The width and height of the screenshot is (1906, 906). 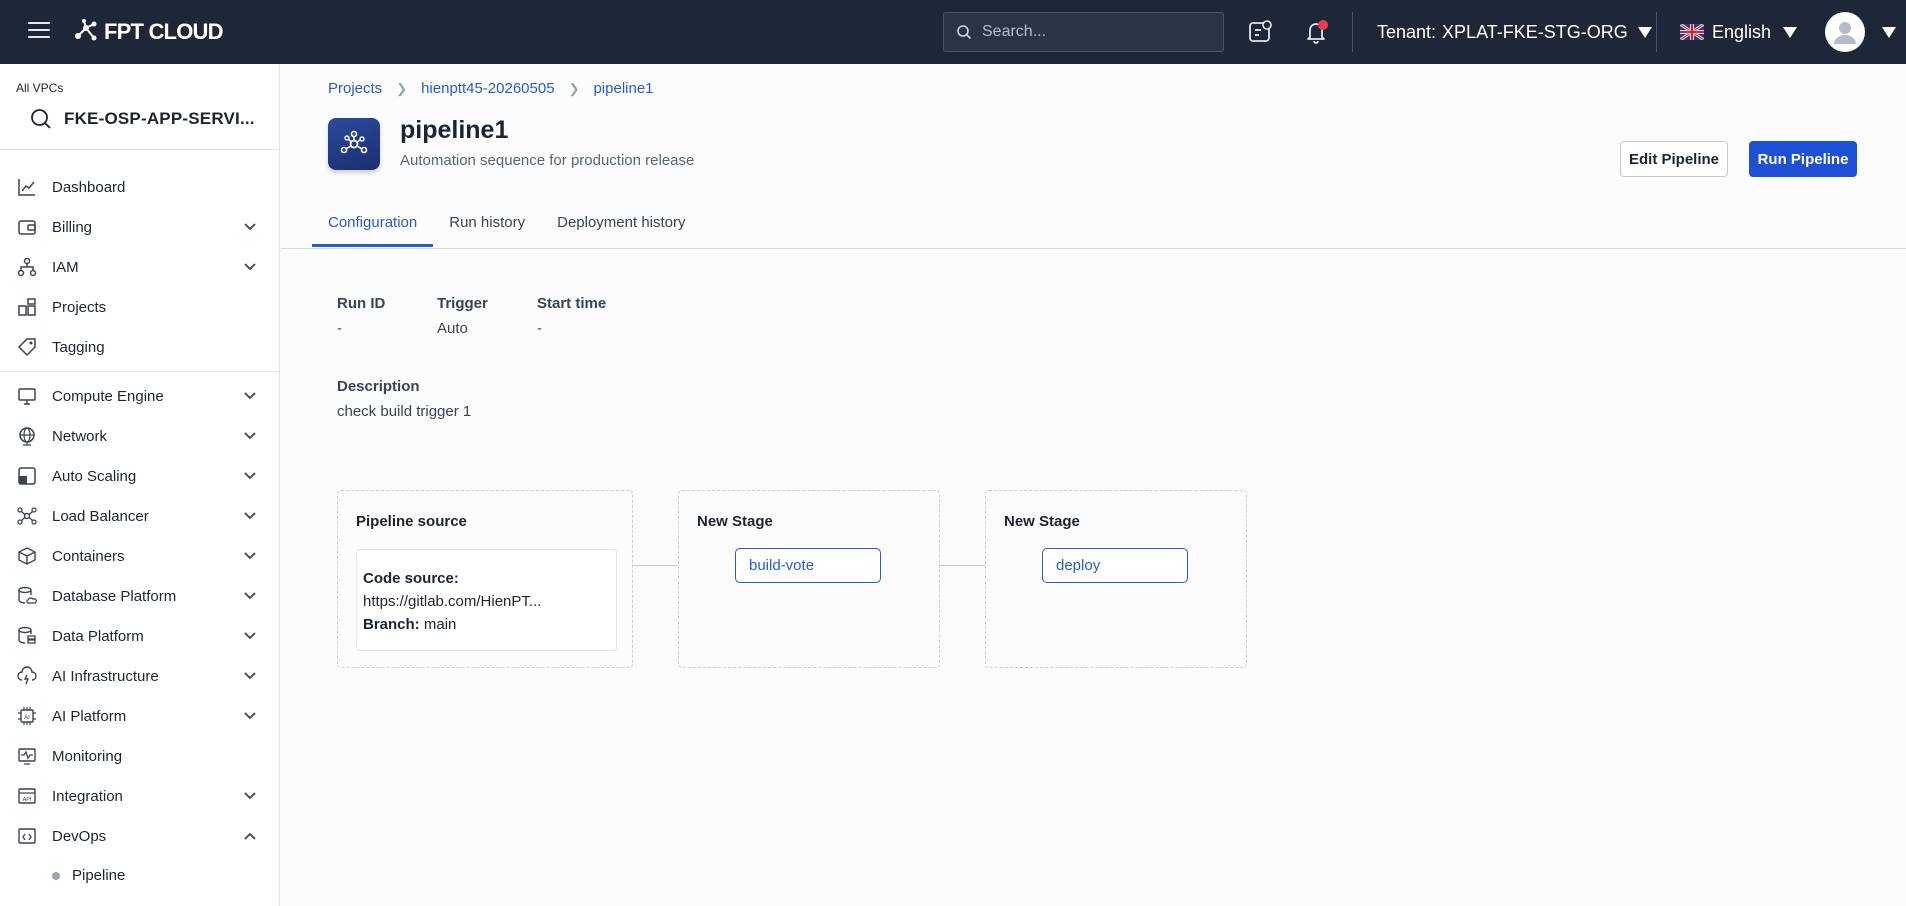 What do you see at coordinates (89, 716) in the screenshot?
I see `sidebar-item-label: AI Platform` at bounding box center [89, 716].